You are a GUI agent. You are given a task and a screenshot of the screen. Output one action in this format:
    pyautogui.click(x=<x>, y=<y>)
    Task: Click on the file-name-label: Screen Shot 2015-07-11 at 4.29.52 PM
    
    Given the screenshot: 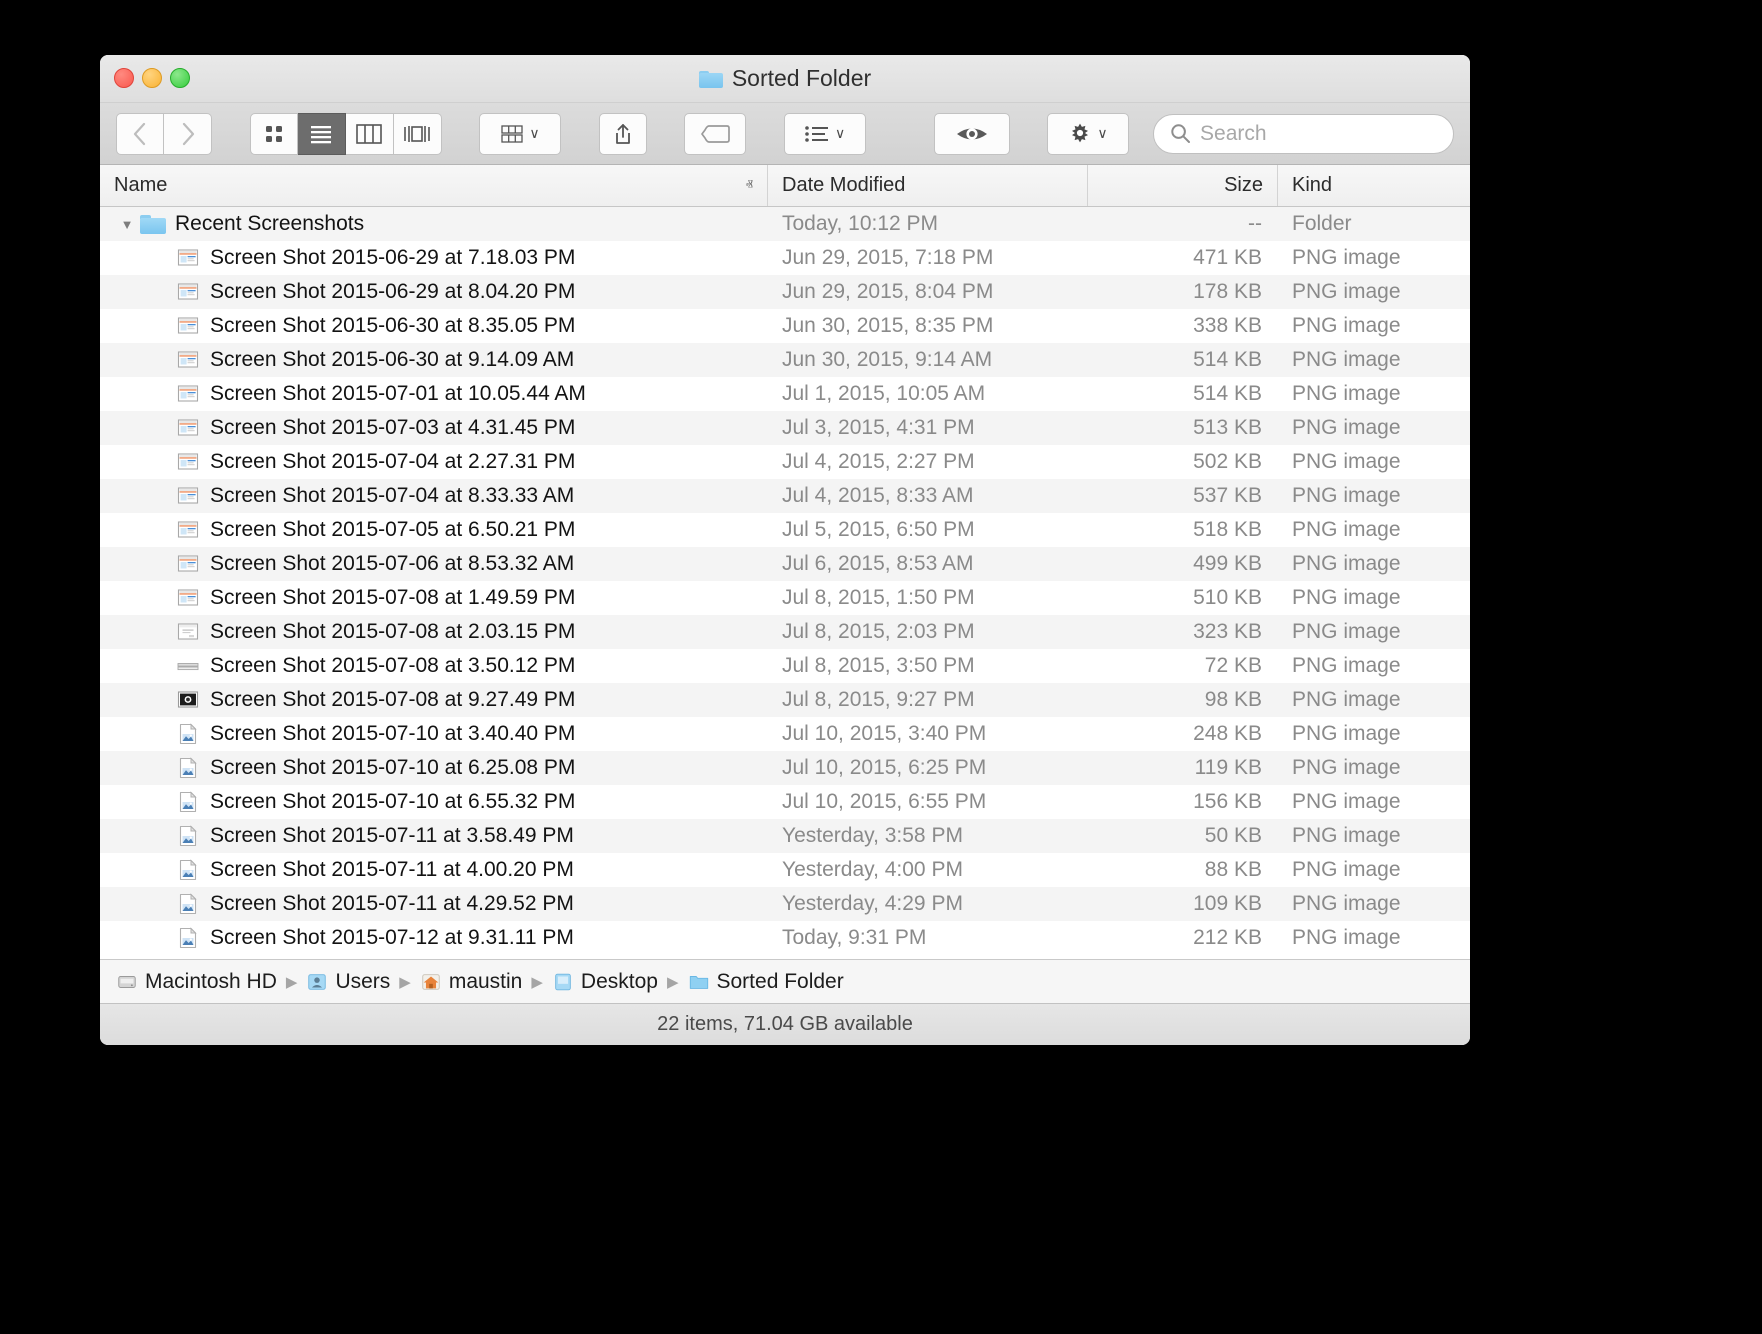 What is the action you would take?
    pyautogui.click(x=392, y=903)
    